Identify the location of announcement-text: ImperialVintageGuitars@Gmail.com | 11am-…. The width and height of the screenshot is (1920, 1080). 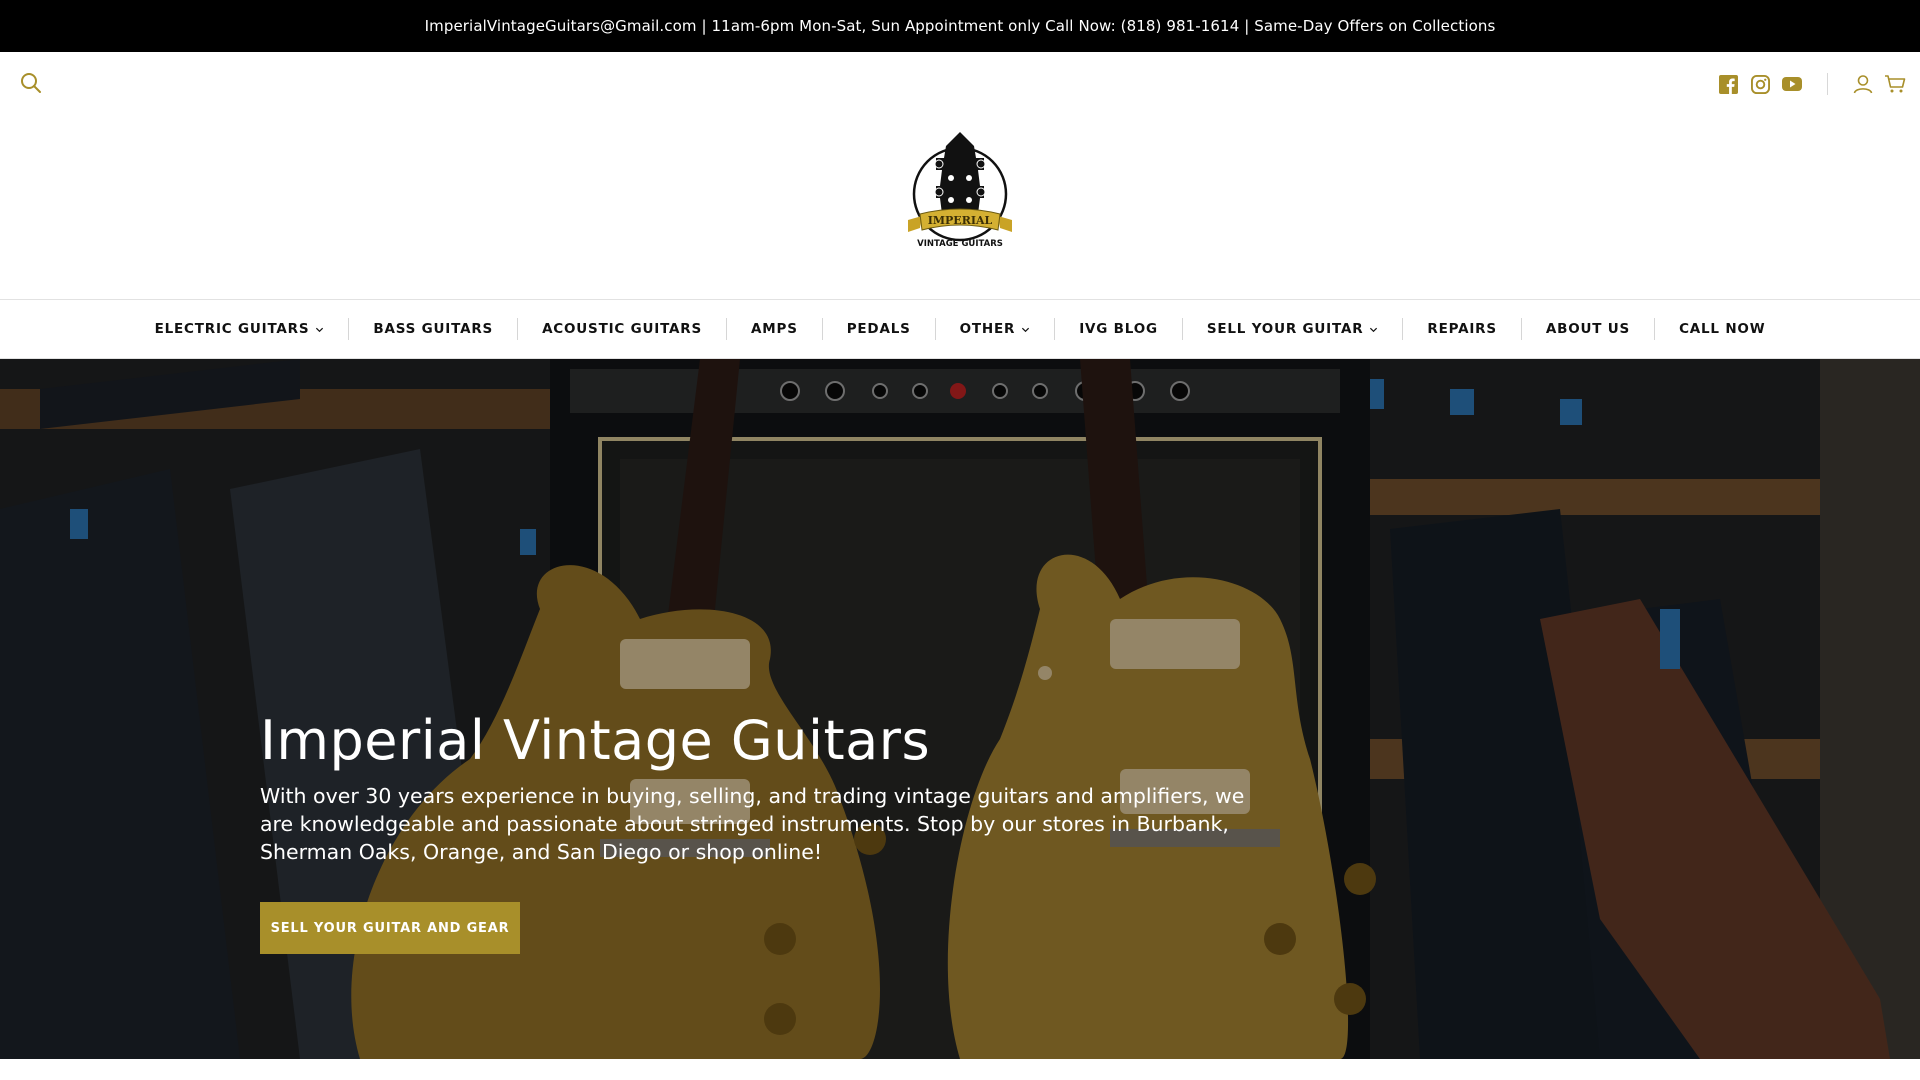
(960, 26).